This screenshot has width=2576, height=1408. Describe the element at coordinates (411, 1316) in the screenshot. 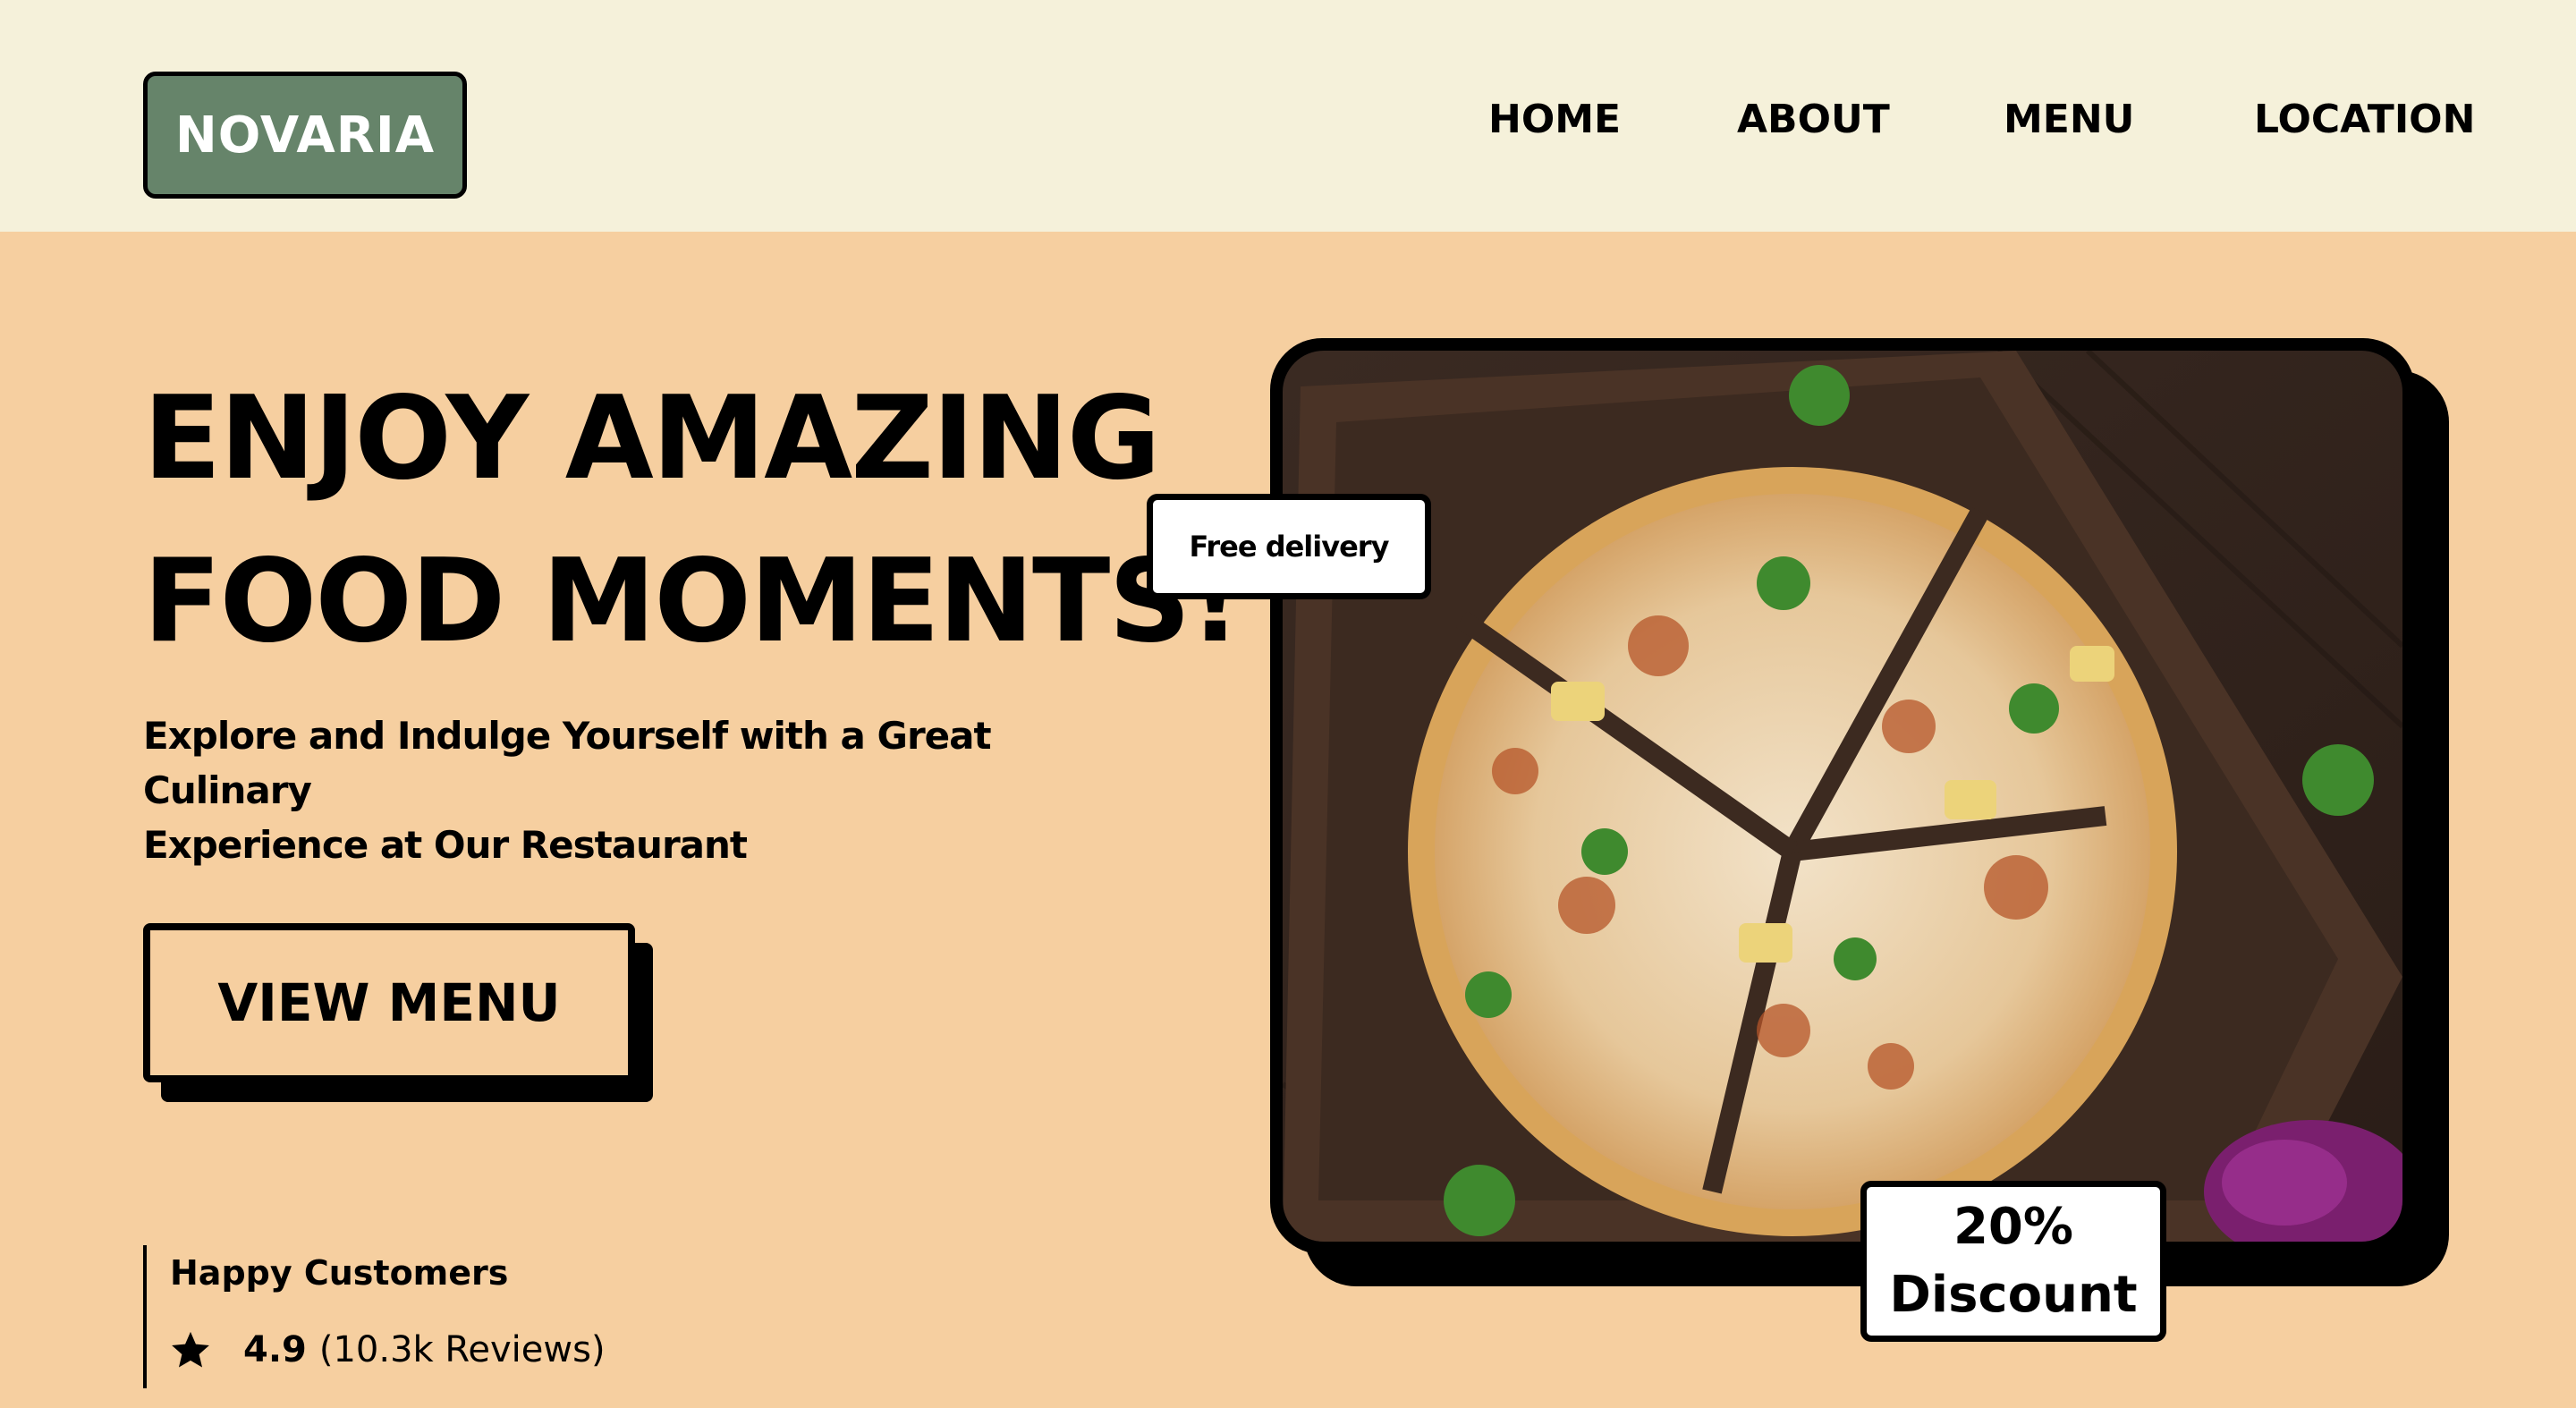

I see `customer-rating: Happy Customers 4.9 (10.3k Reviews)` at that location.